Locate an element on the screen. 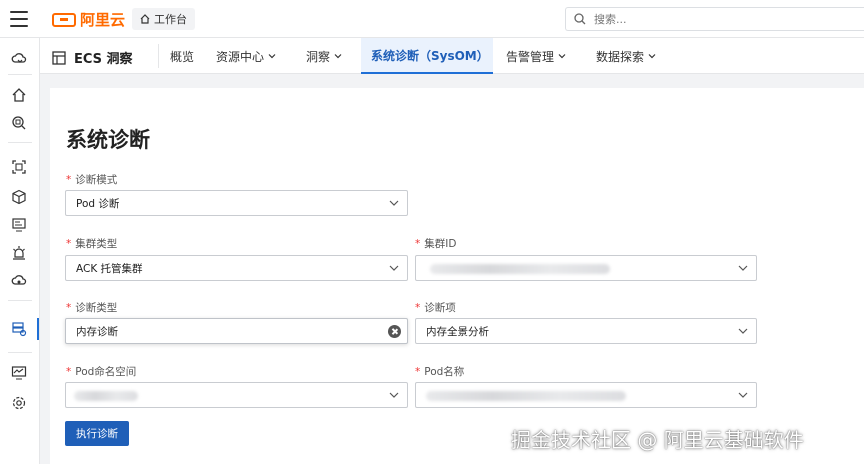  workbench-button: 工作台 is located at coordinates (163, 19).